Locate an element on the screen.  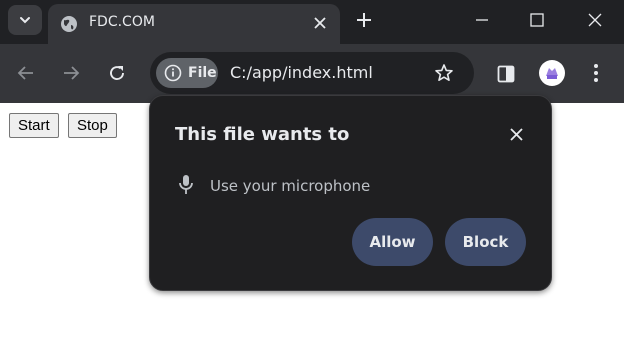
minimize-icon is located at coordinates (482, 20).